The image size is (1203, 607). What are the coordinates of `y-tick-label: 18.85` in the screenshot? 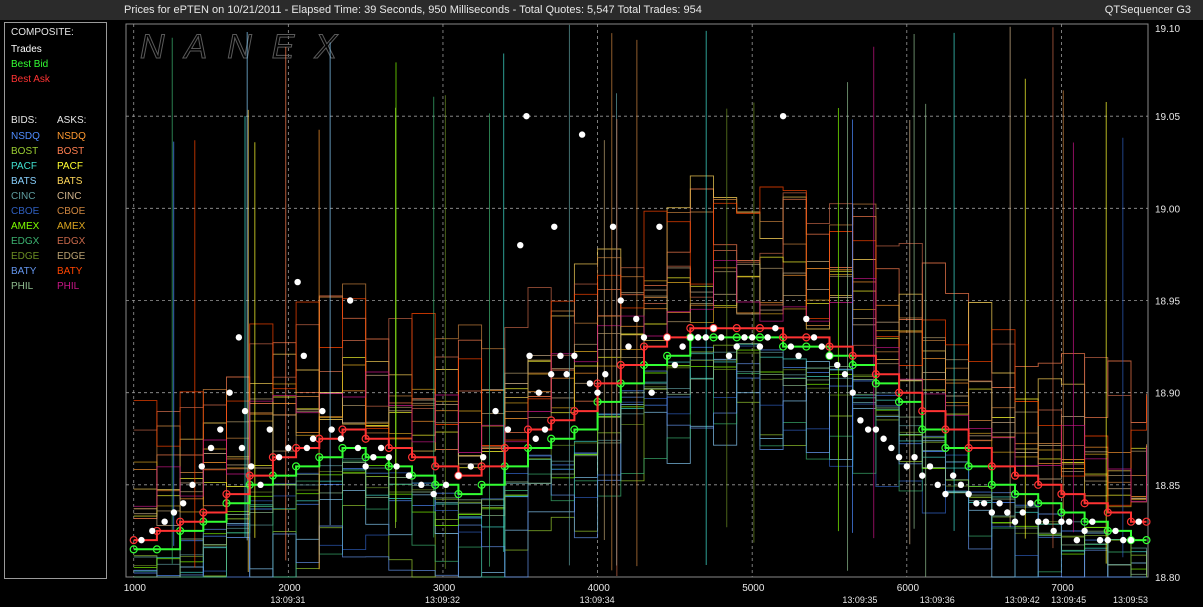 It's located at (1167, 486).